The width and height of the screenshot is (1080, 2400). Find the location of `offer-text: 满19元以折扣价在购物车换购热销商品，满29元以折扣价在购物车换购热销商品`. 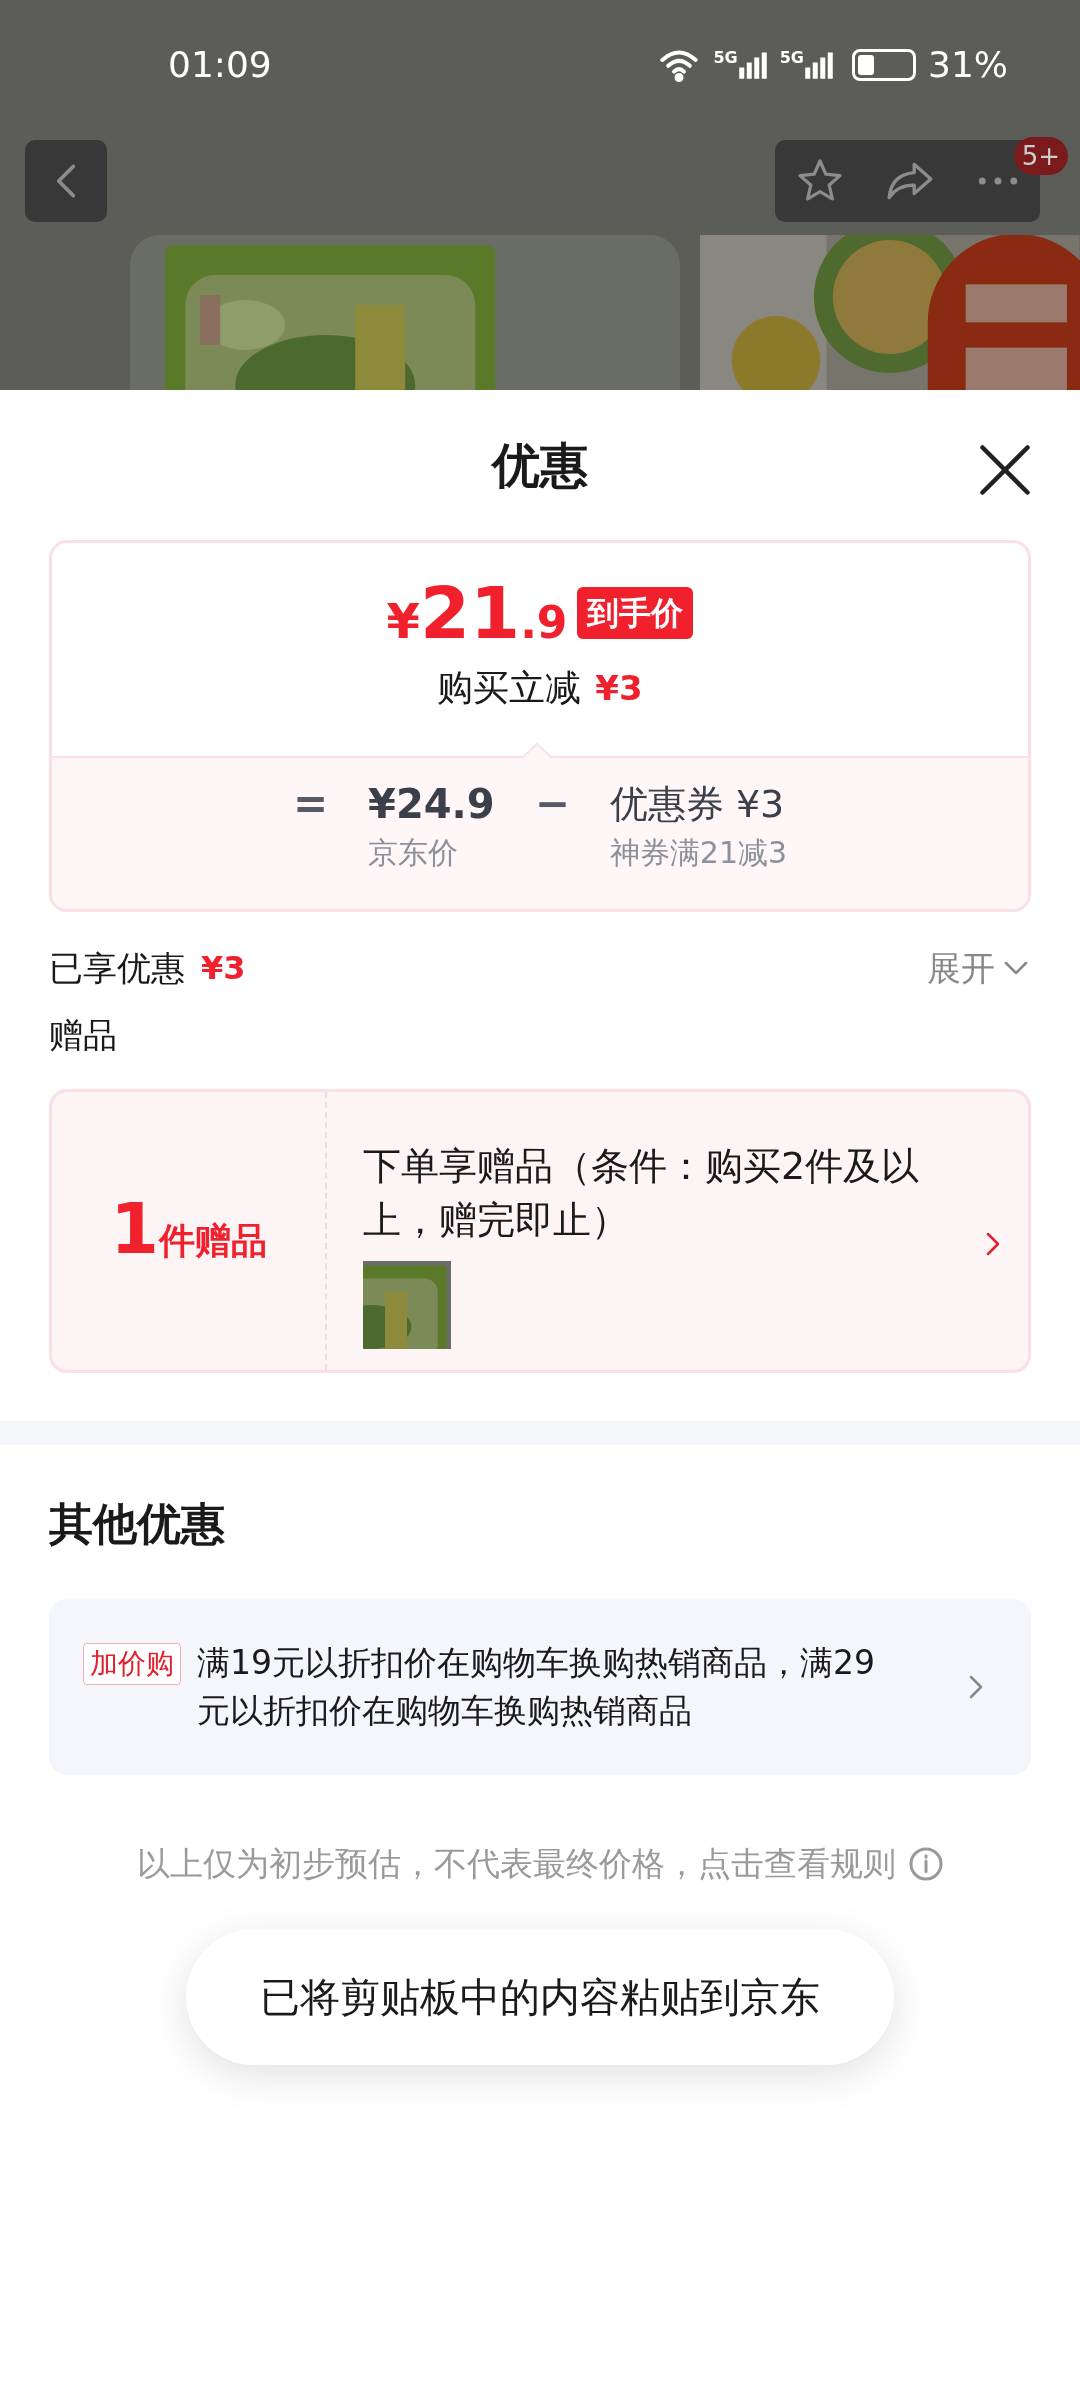

offer-text: 满19元以折扣价在购物车换购热销商品，满29元以折扣价在购物车换购热销商品 is located at coordinates (536, 1687).